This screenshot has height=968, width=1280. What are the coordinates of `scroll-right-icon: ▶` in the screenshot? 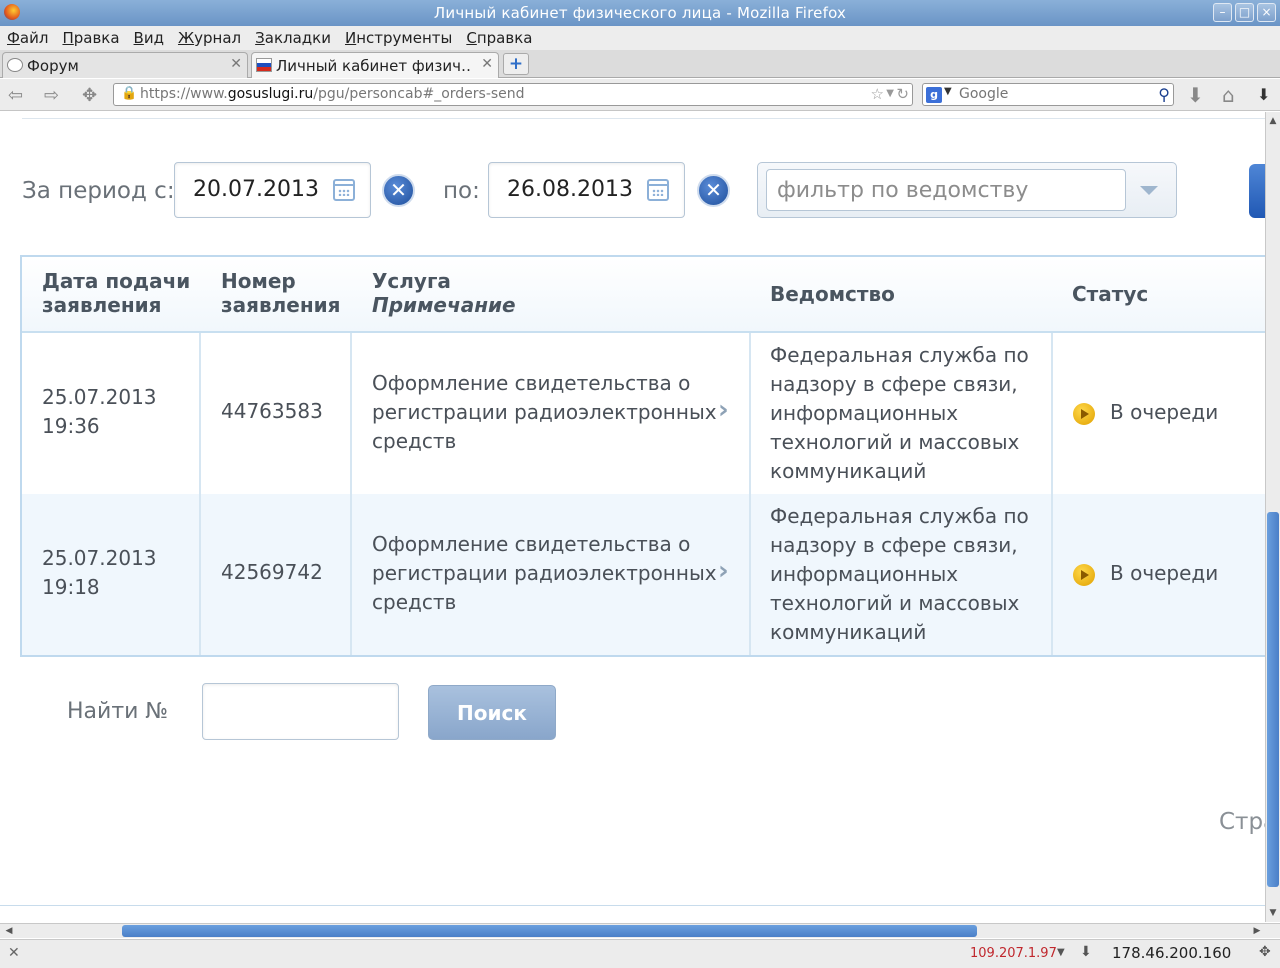 It's located at (1257, 931).